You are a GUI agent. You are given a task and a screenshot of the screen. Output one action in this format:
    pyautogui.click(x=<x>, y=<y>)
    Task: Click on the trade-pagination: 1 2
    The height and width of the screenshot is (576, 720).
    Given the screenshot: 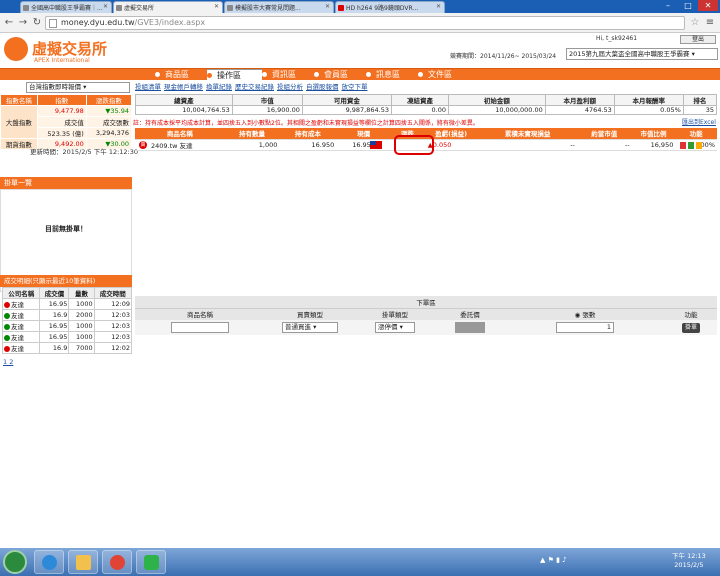 What is the action you would take?
    pyautogui.click(x=8, y=362)
    